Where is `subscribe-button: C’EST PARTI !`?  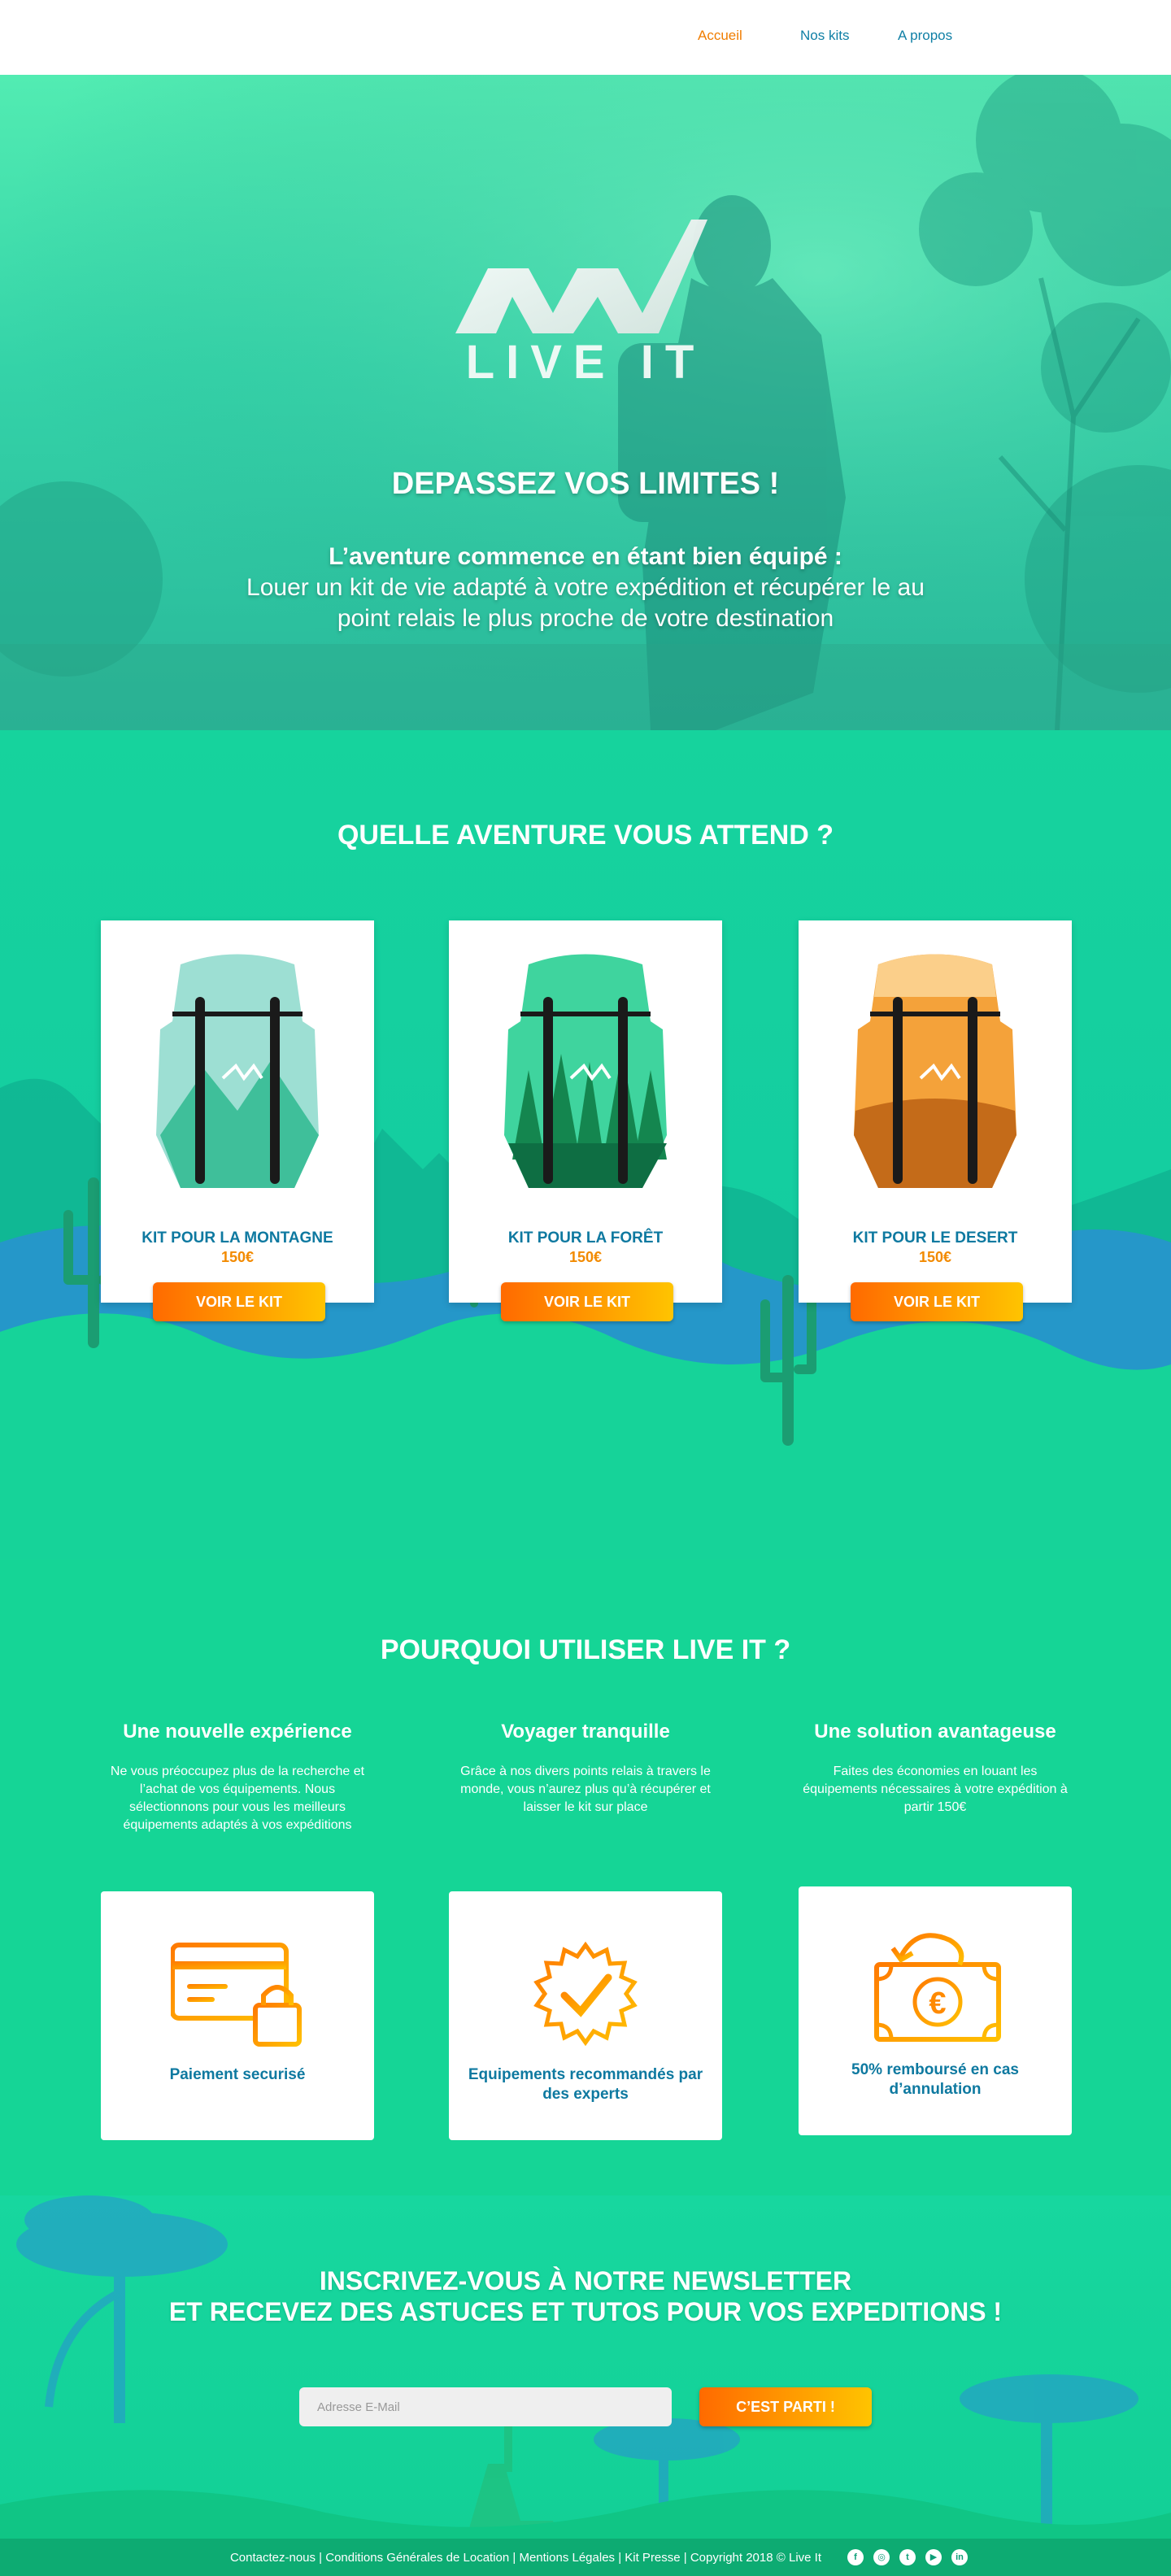
subscribe-button: C’EST PARTI ! is located at coordinates (785, 2406).